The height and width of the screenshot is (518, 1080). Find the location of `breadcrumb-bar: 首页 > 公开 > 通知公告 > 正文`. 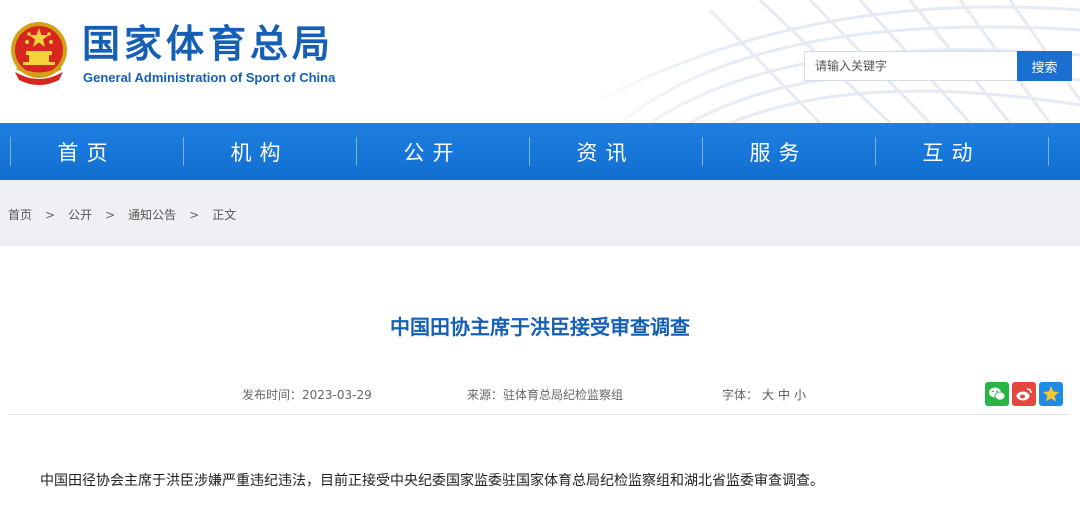

breadcrumb-bar: 首页 > 公开 > 通知公告 > 正文 is located at coordinates (540, 213).